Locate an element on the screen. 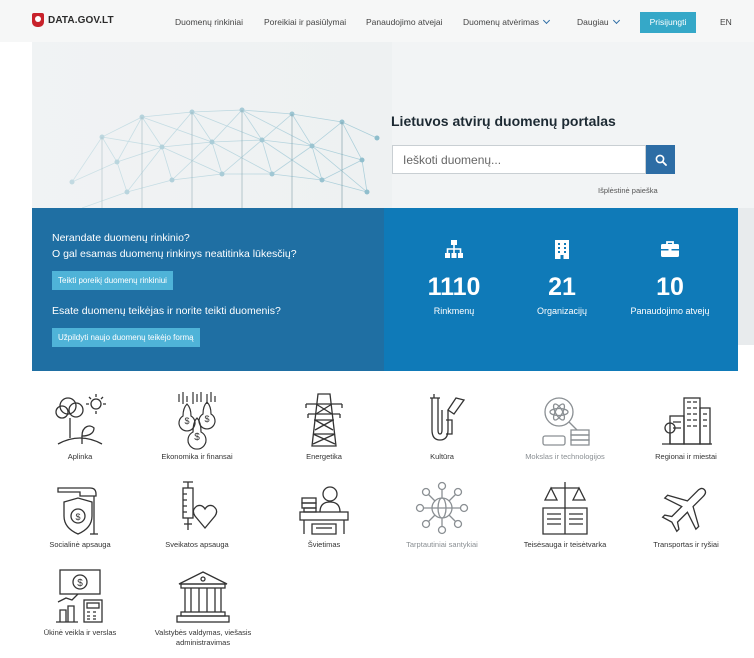 This screenshot has height=658, width=754. government-icon is located at coordinates (203, 597).